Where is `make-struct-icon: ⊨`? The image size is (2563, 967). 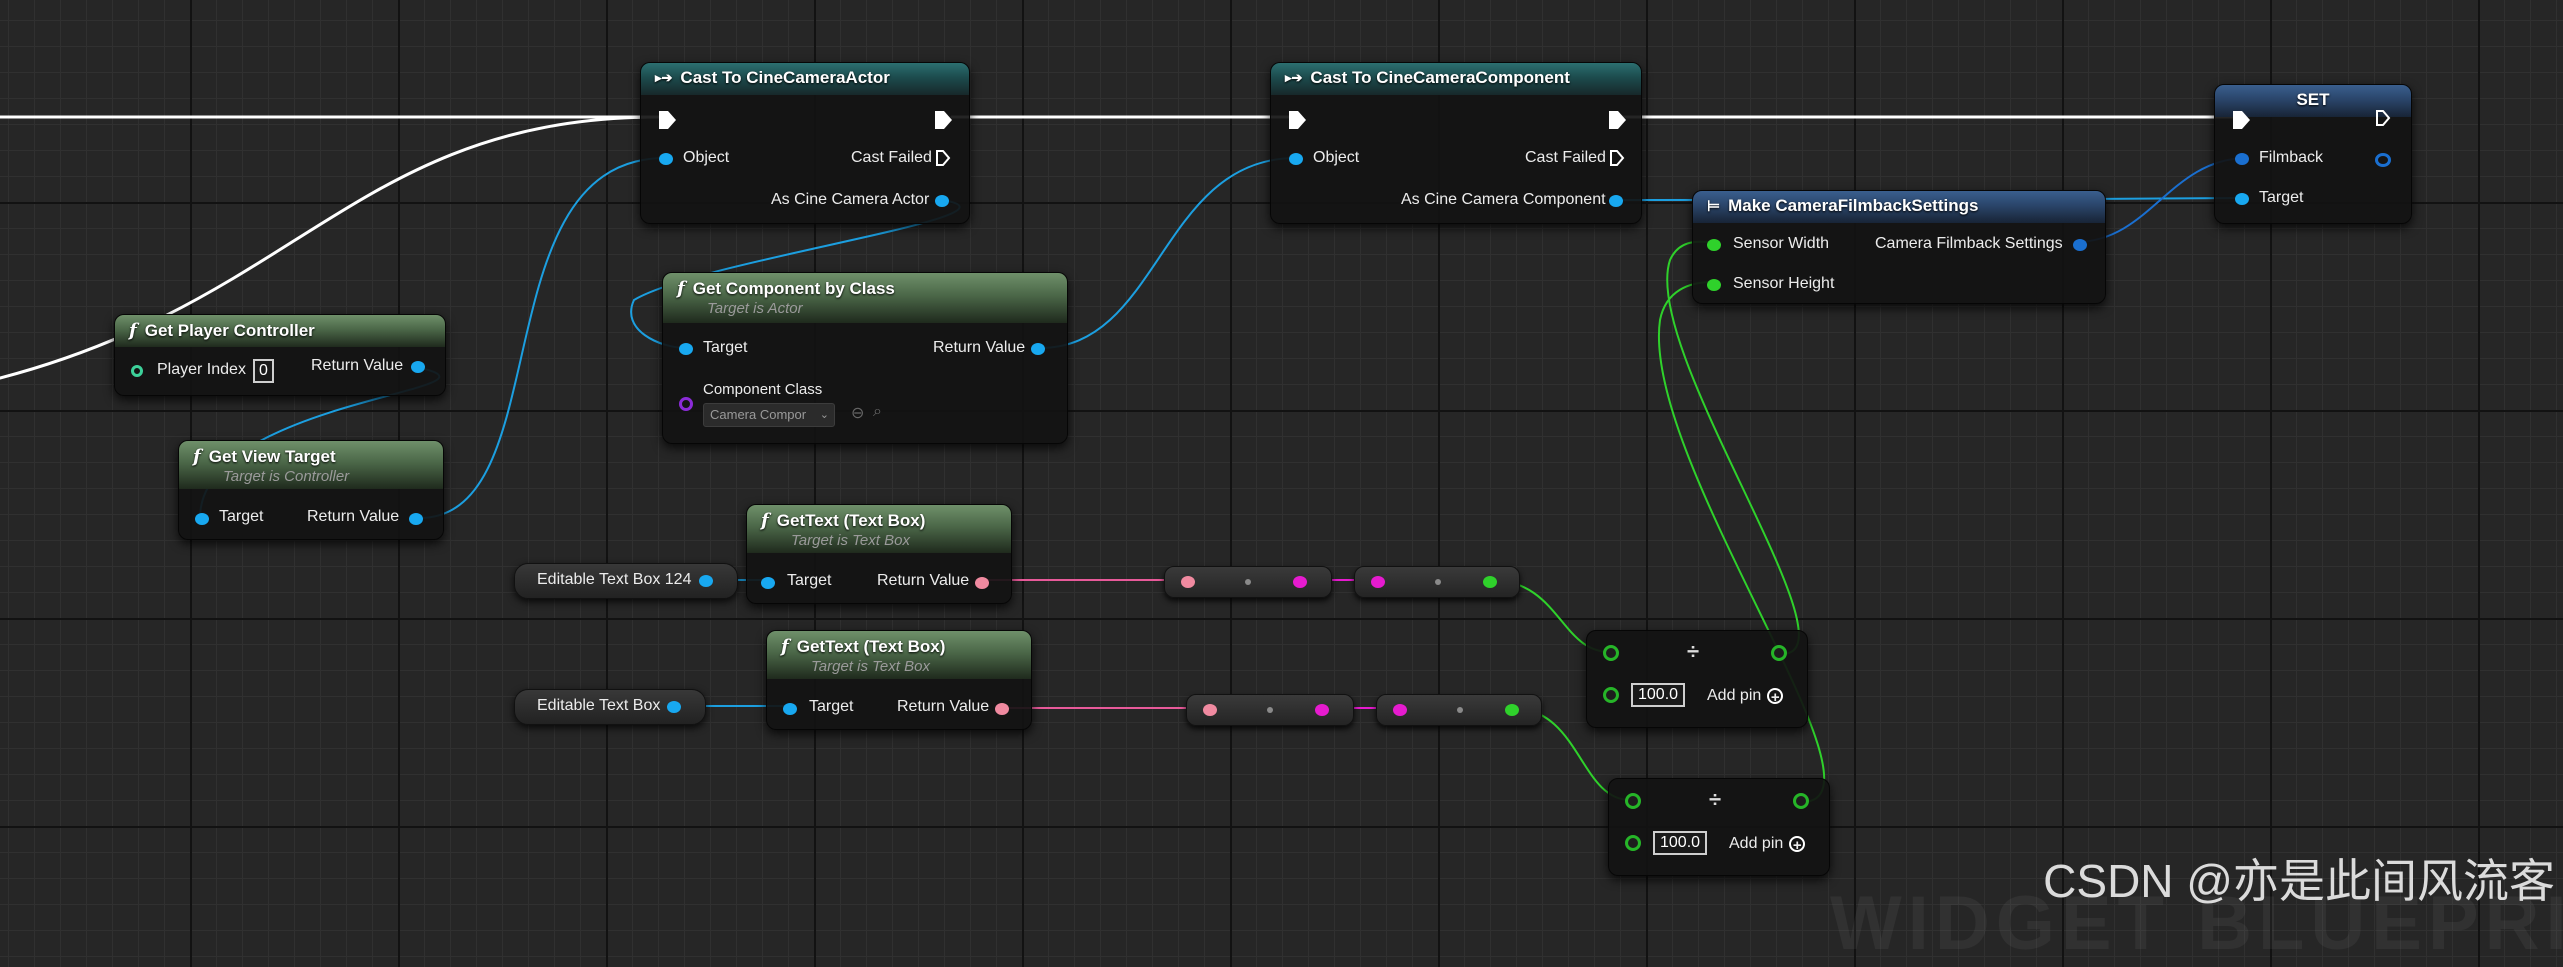
make-struct-icon: ⊨ is located at coordinates (1714, 206).